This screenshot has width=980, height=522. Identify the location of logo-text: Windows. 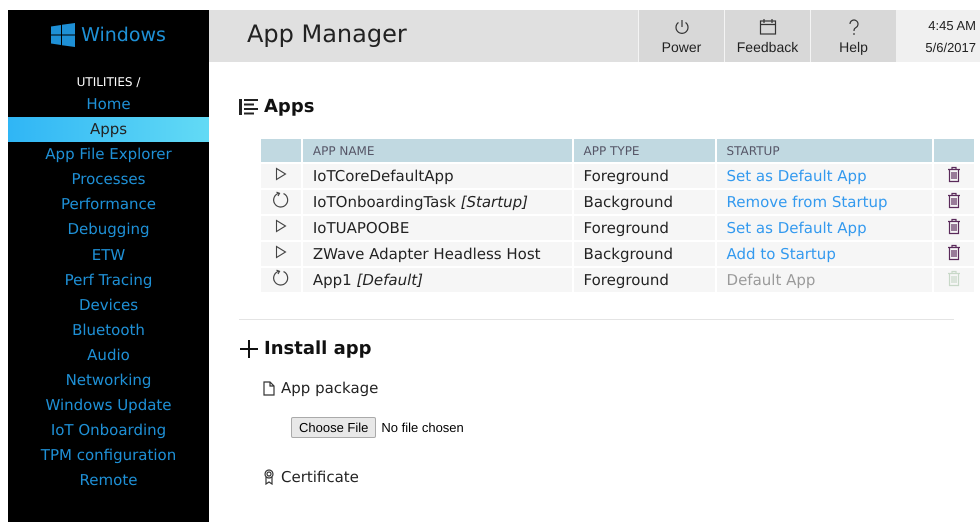
(123, 35).